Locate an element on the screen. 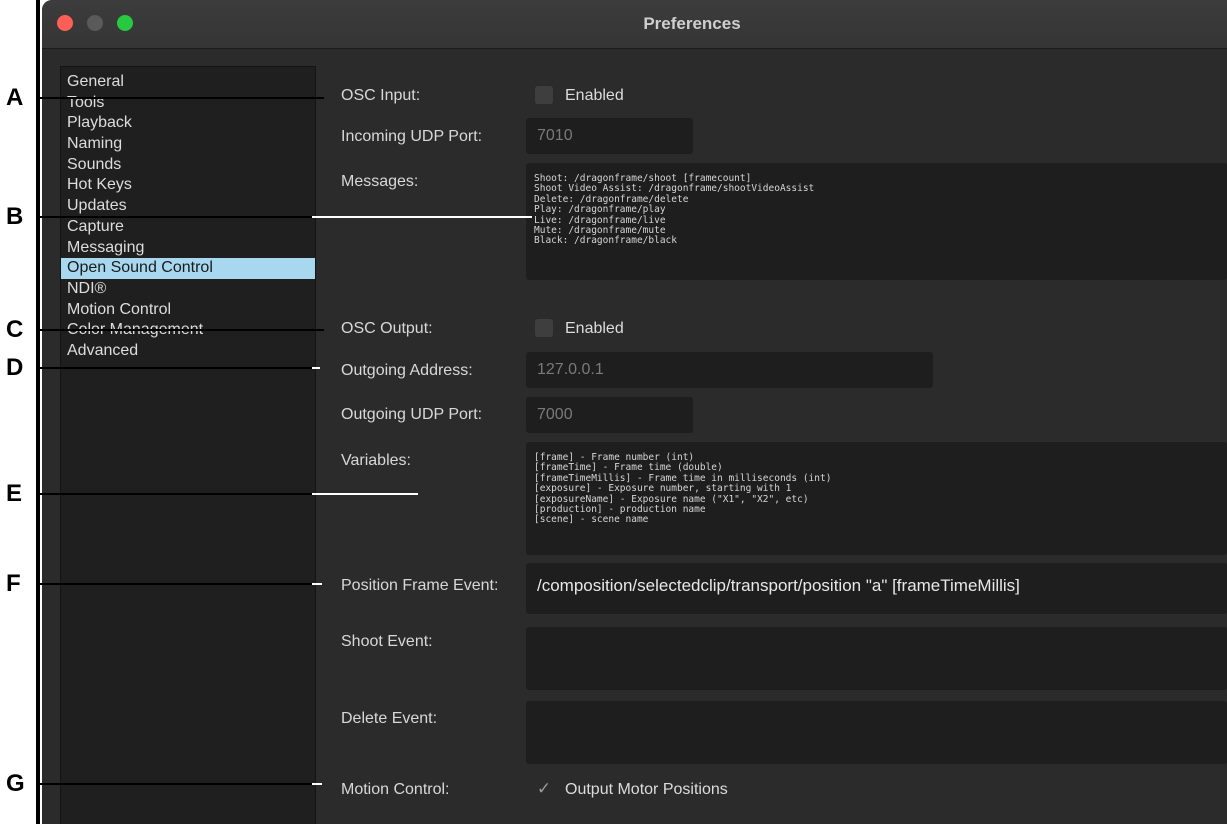 This screenshot has height=824, width=1227. osc-output-enabled-checkbox is located at coordinates (544, 328).